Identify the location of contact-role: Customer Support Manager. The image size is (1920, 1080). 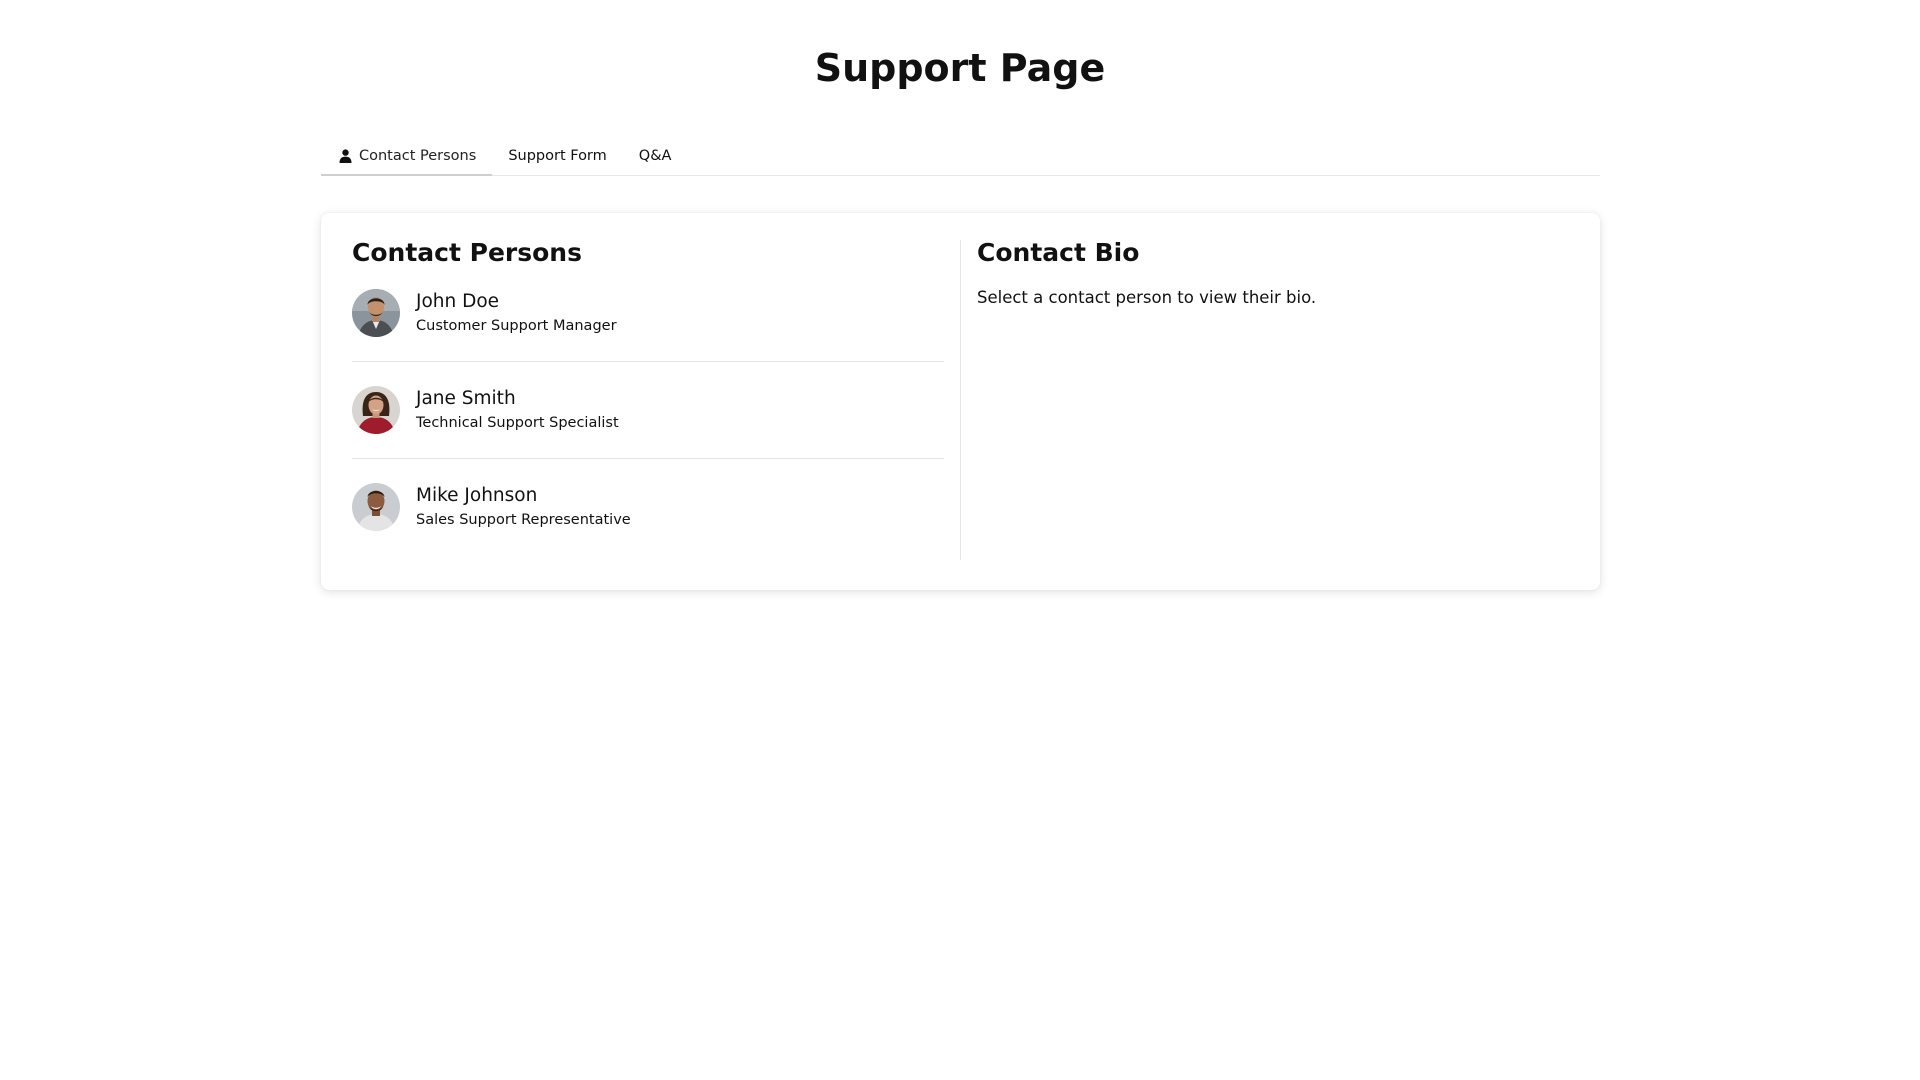
(516, 326).